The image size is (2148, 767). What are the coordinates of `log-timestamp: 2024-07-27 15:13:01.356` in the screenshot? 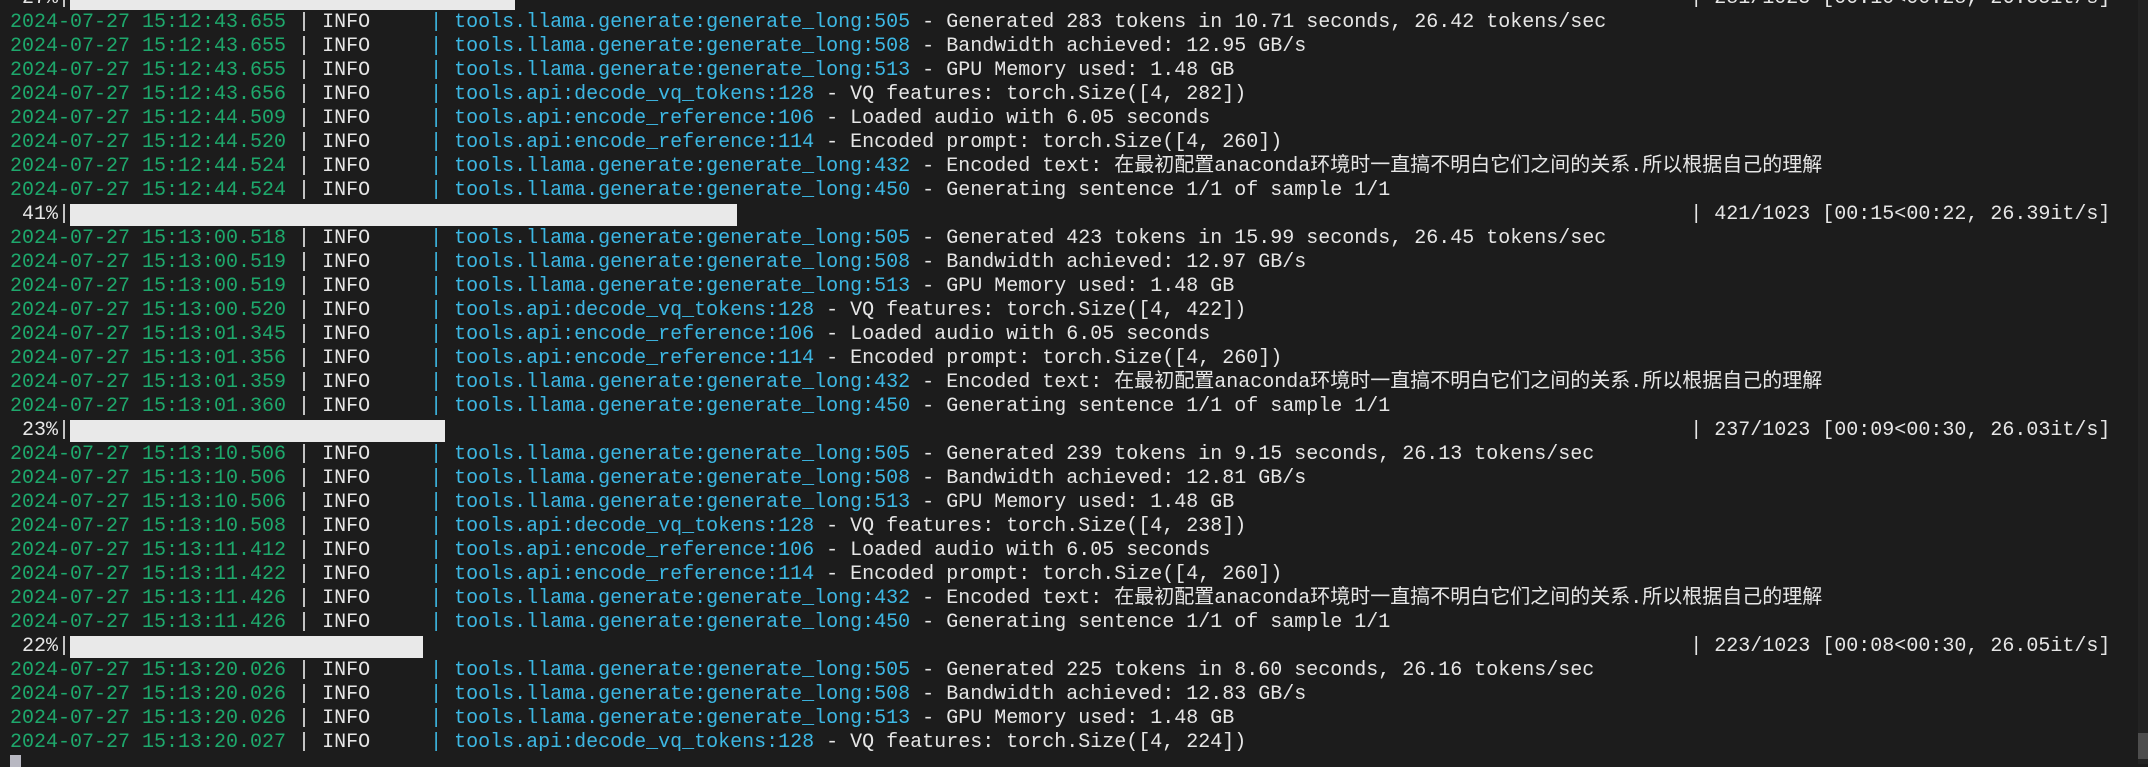 It's located at (148, 358).